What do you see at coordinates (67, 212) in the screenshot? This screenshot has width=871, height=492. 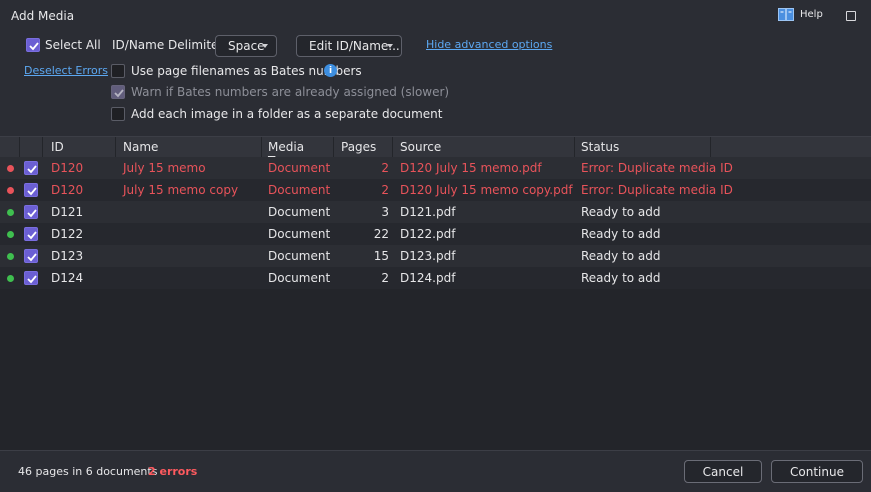 I see `cell-id: D121` at bounding box center [67, 212].